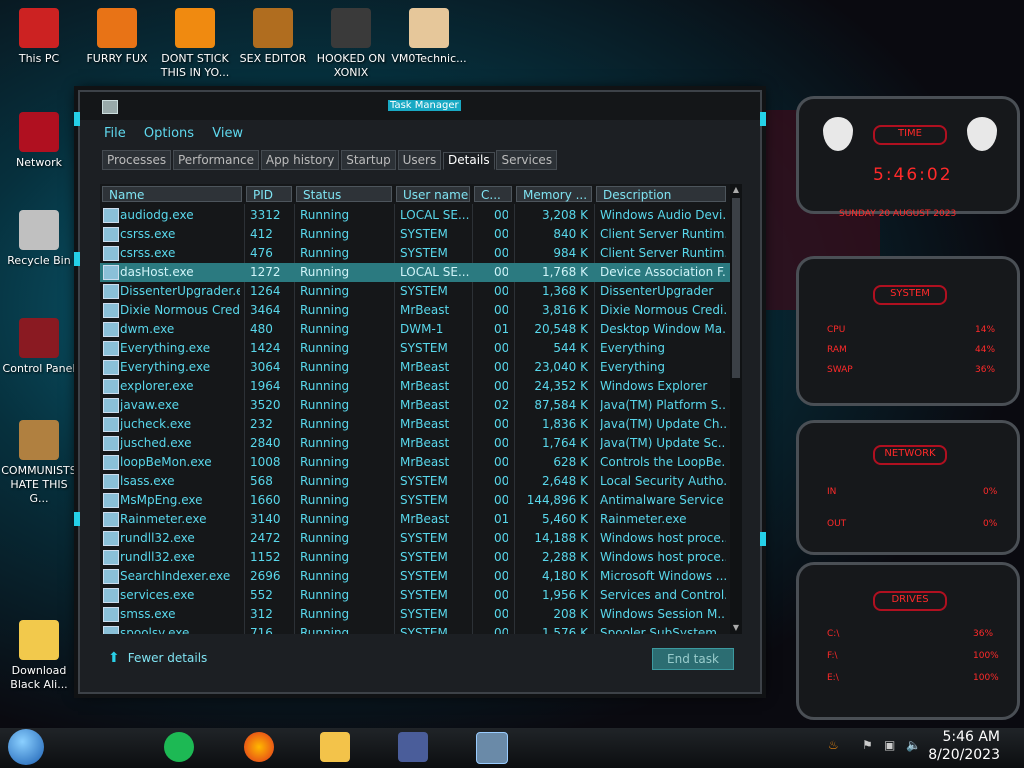 The width and height of the screenshot is (1024, 768). Describe the element at coordinates (835, 745) in the screenshot. I see `java-tray-icon: ♨` at that location.